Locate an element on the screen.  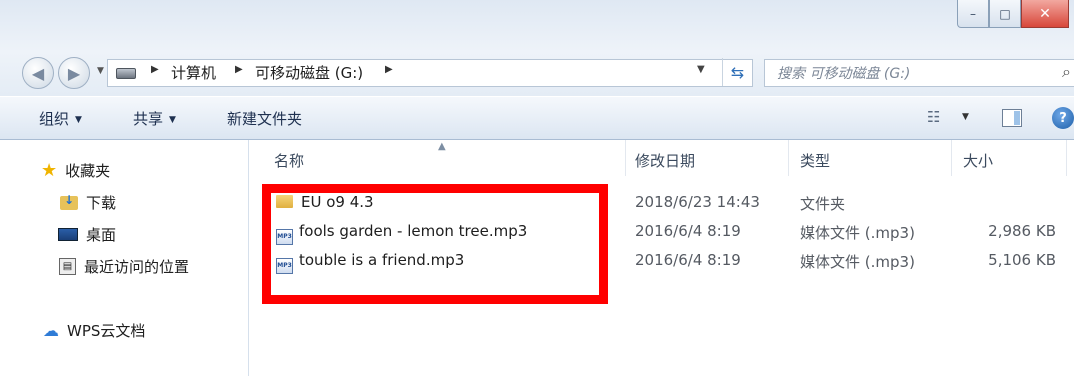
forward-arrow-icon: ▶ is located at coordinates (74, 73).